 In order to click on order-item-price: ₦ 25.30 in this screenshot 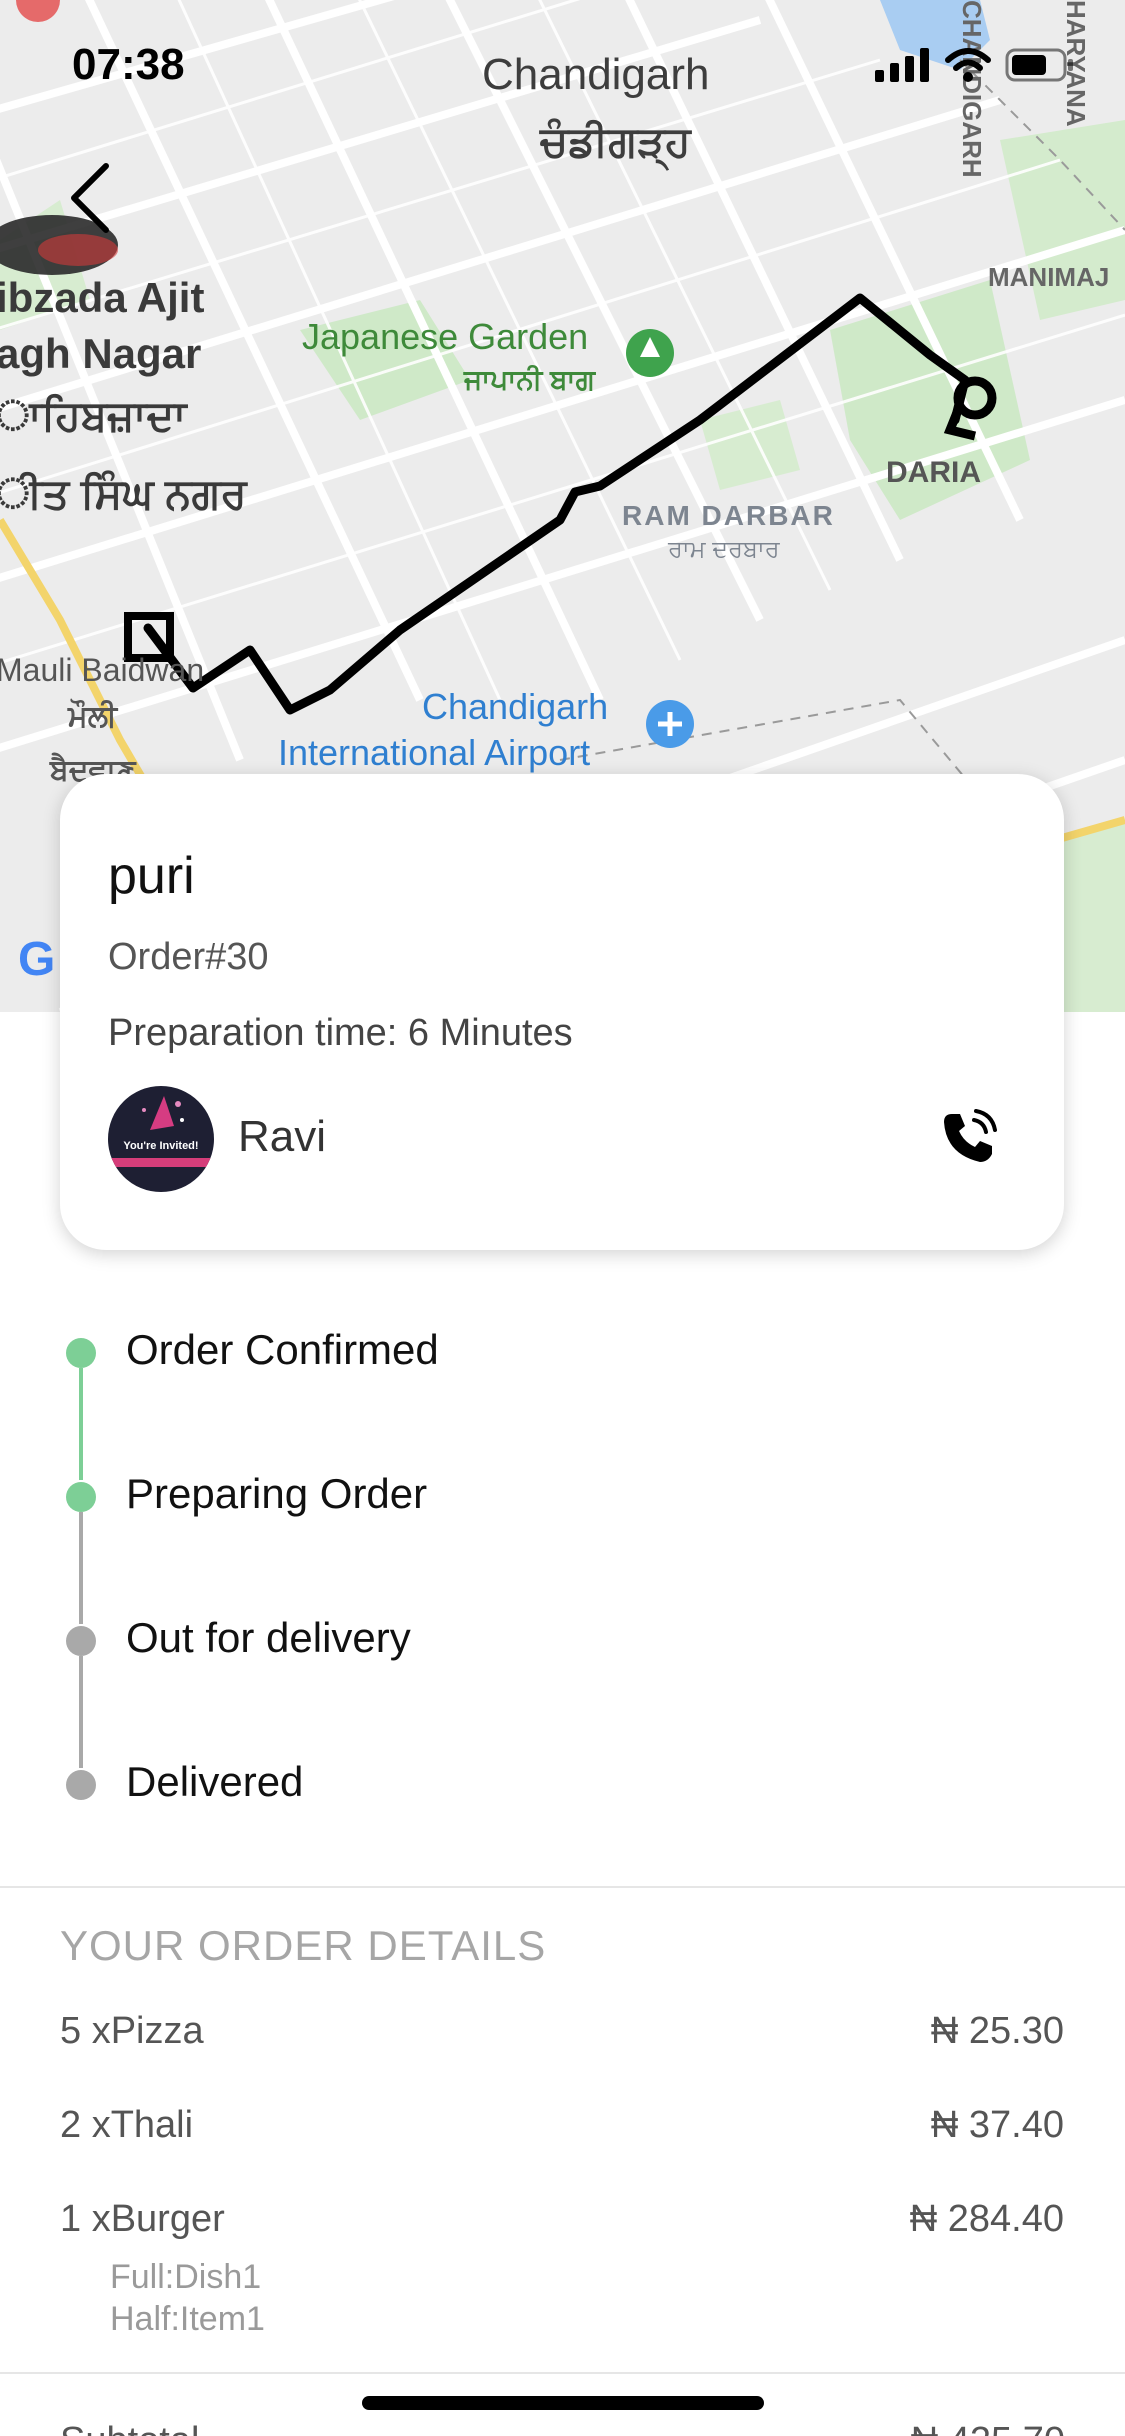, I will do `click(997, 2031)`.